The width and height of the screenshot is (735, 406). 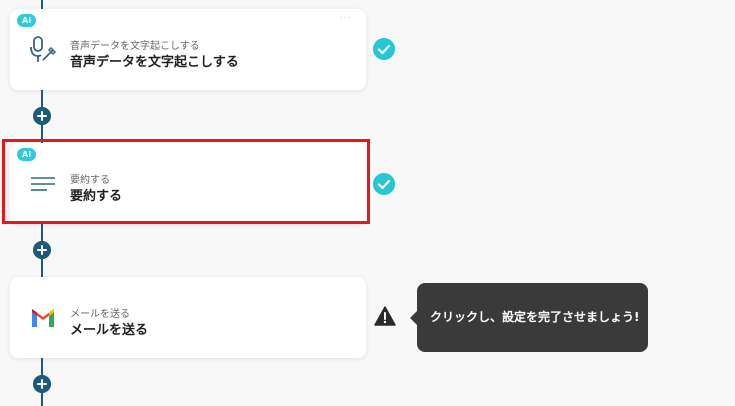 I want to click on warning-icon, so click(x=385, y=316).